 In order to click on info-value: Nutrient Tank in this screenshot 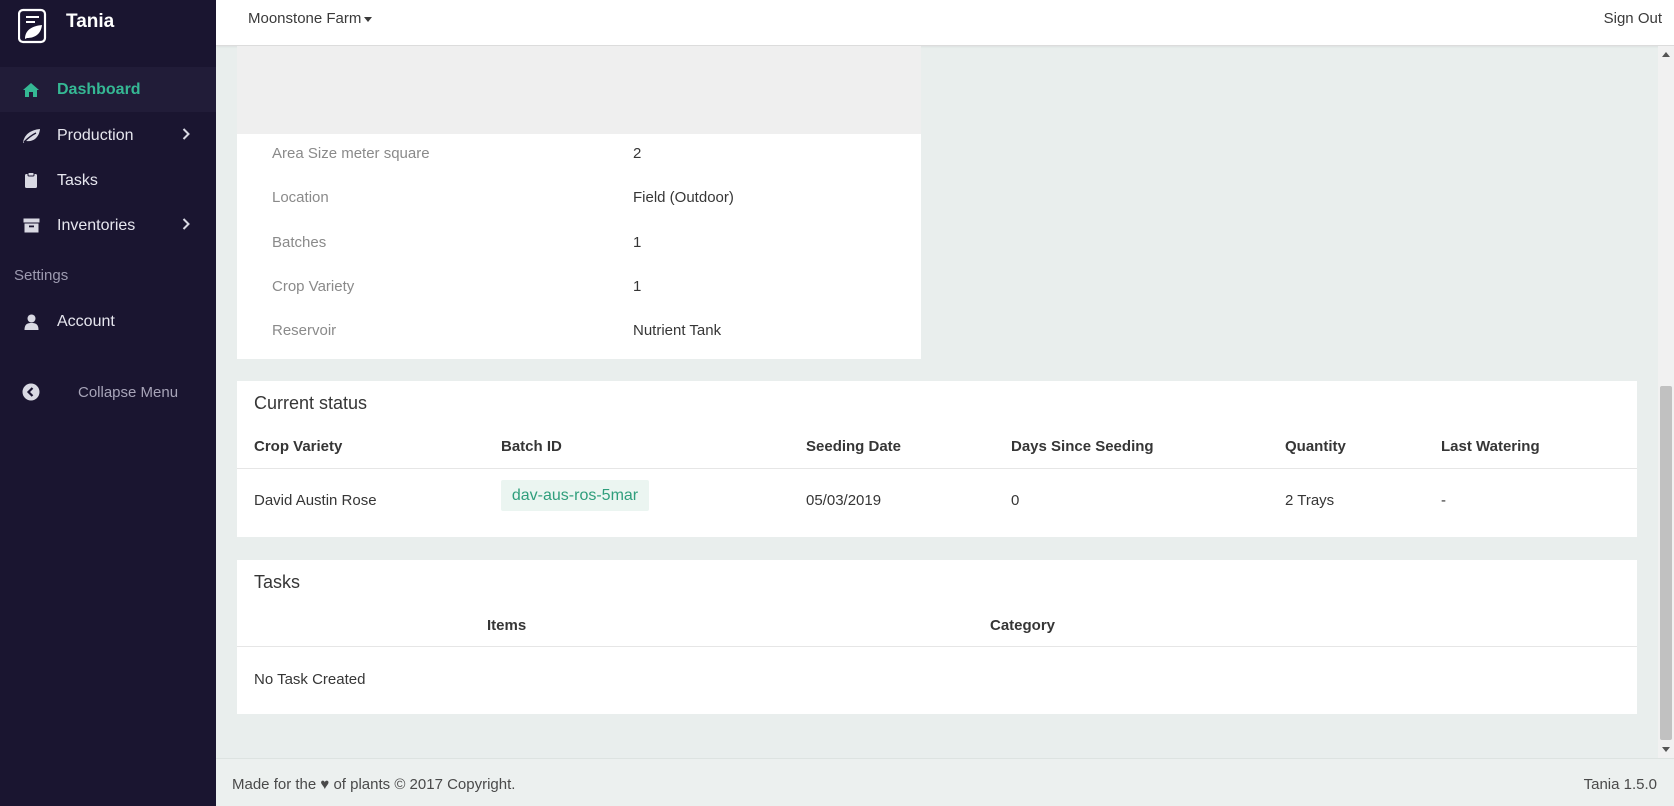, I will do `click(677, 330)`.